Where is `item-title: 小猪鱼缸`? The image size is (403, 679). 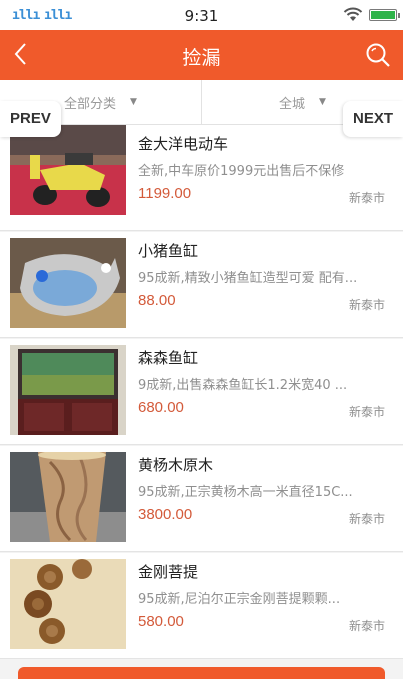
item-title: 小猪鱼缸 is located at coordinates (168, 251).